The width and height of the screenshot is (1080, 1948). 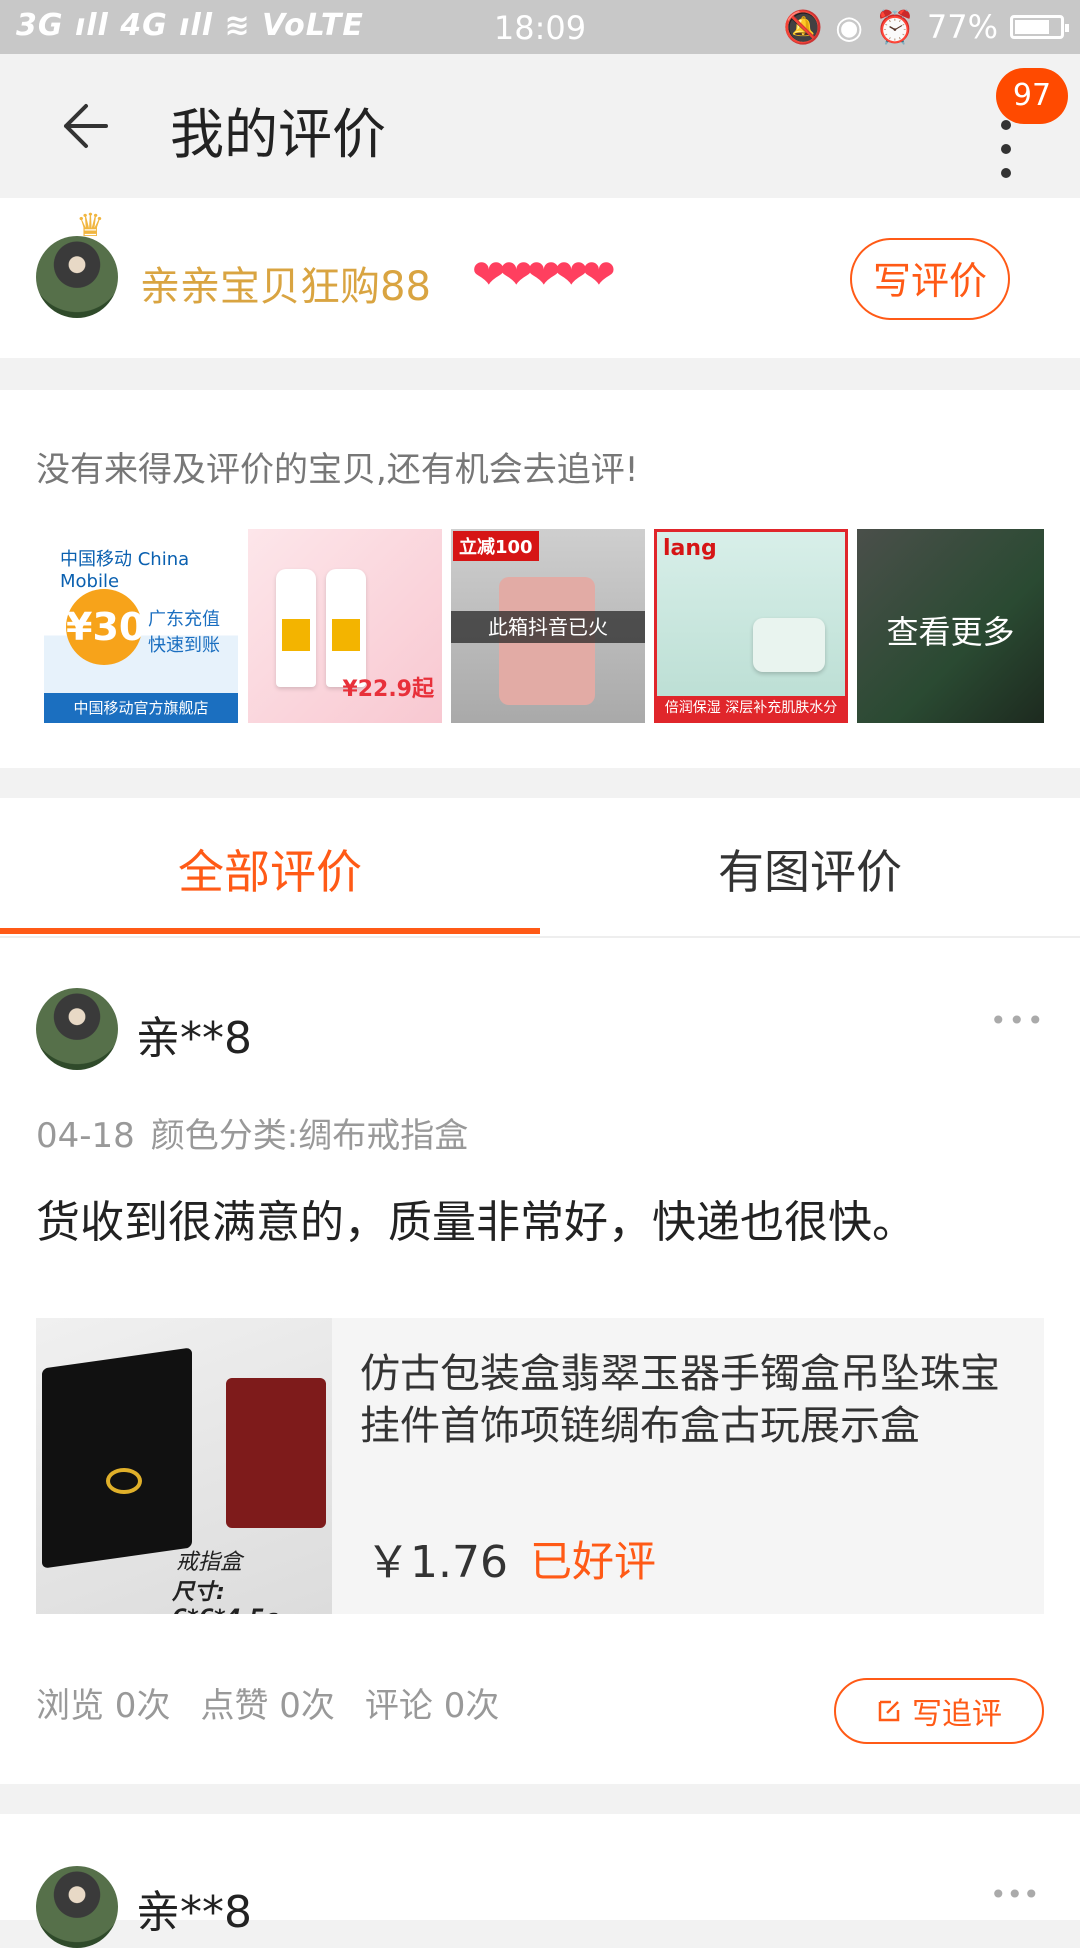 What do you see at coordinates (496, 546) in the screenshot?
I see `discount-tag: 立减100` at bounding box center [496, 546].